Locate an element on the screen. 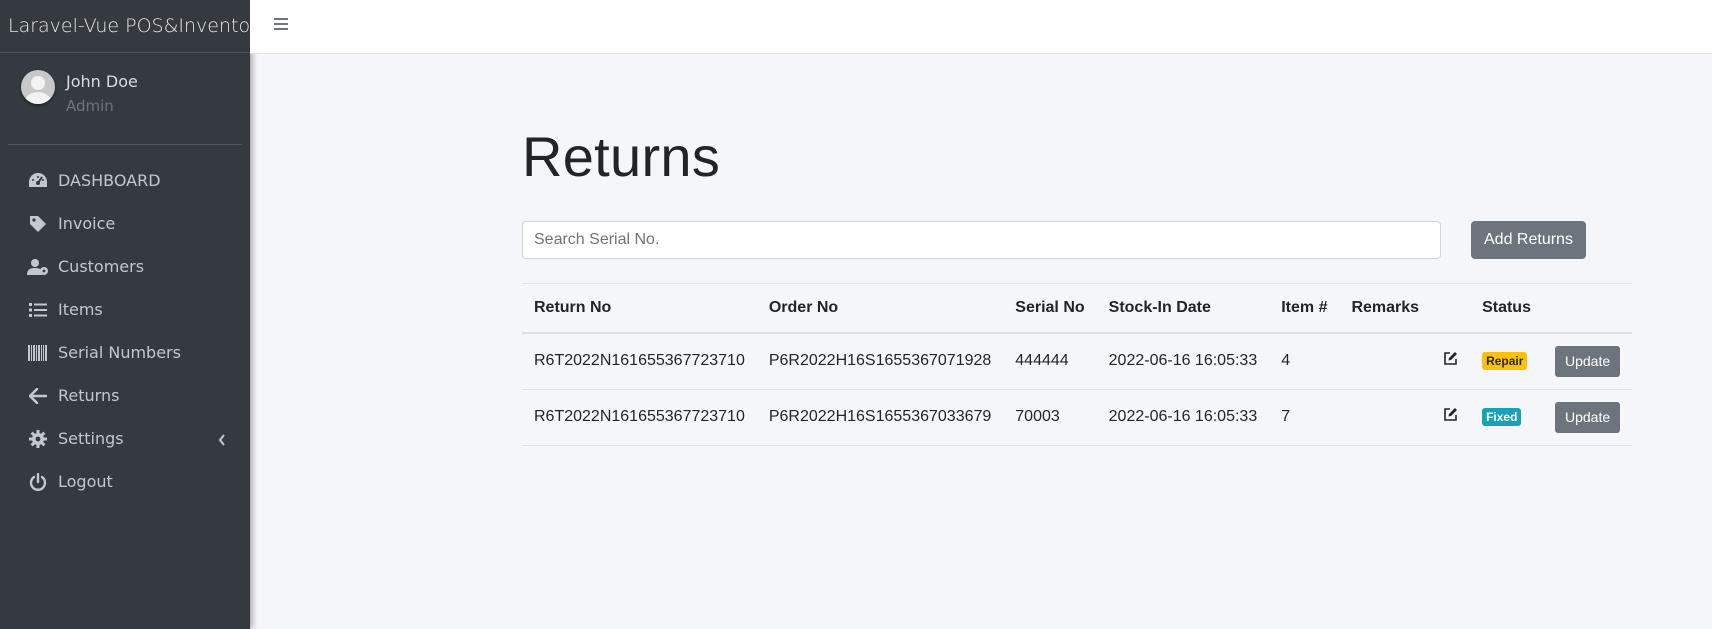 The height and width of the screenshot is (629, 1712). cell-item-no: 7 is located at coordinates (1304, 417).